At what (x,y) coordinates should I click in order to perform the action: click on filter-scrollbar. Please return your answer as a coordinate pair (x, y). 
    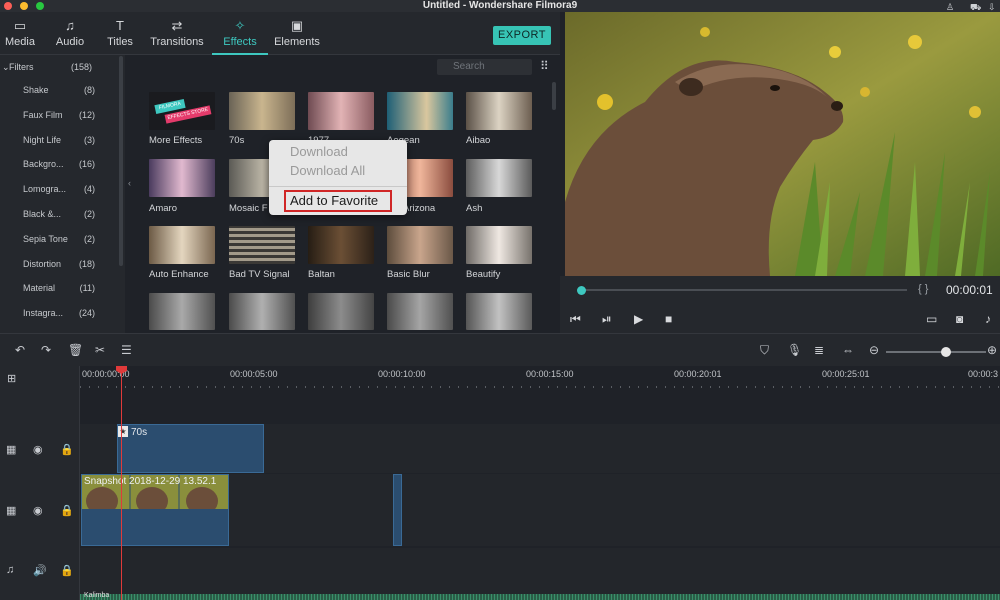
    Looking at the image, I should click on (121, 161).